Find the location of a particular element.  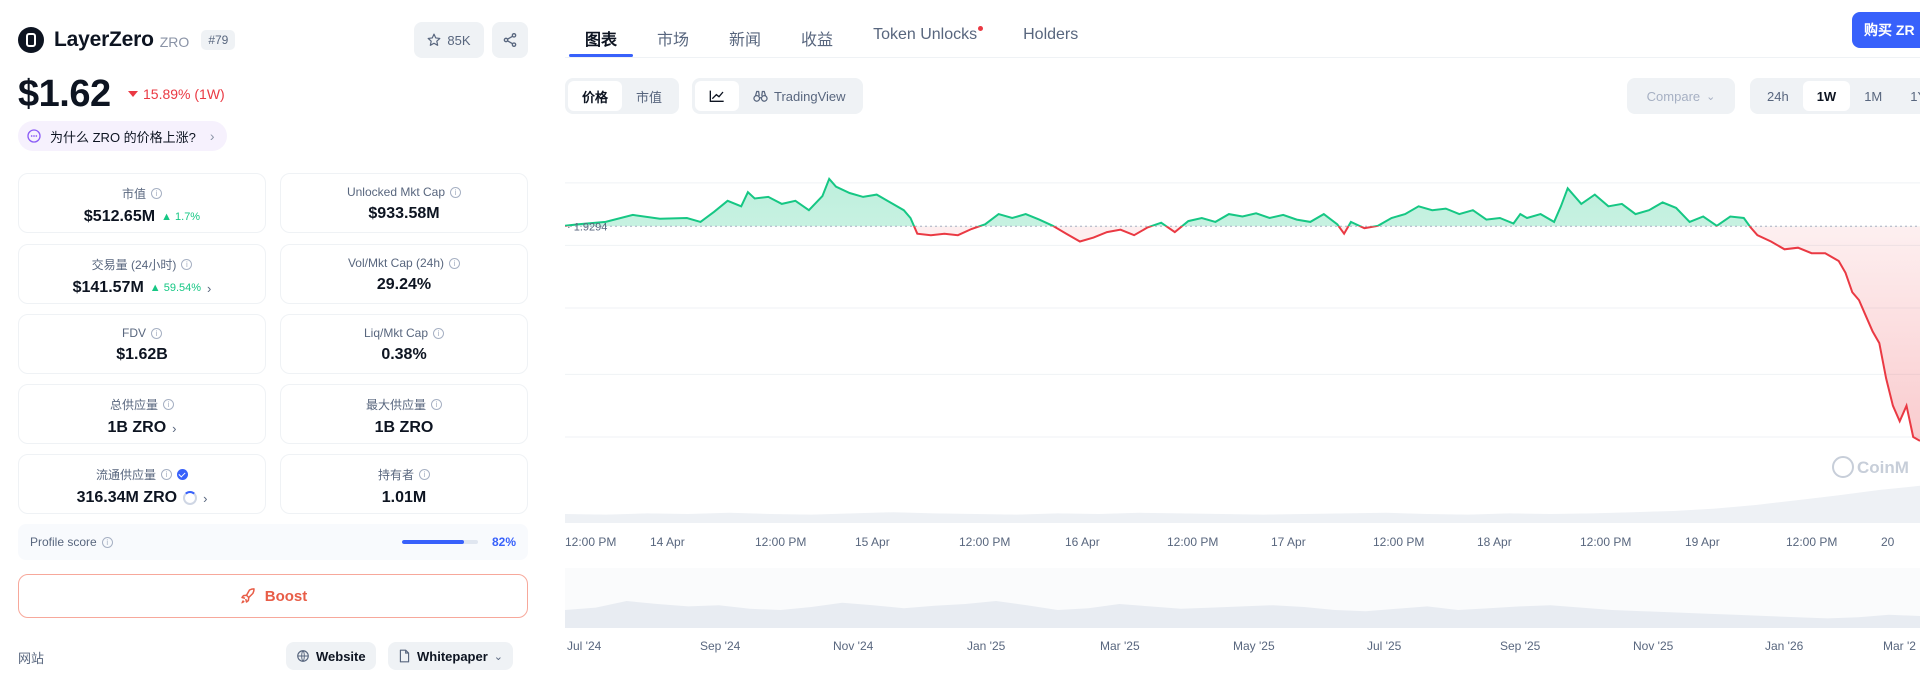

navigator-label: Mar '25 is located at coordinates (1120, 646).